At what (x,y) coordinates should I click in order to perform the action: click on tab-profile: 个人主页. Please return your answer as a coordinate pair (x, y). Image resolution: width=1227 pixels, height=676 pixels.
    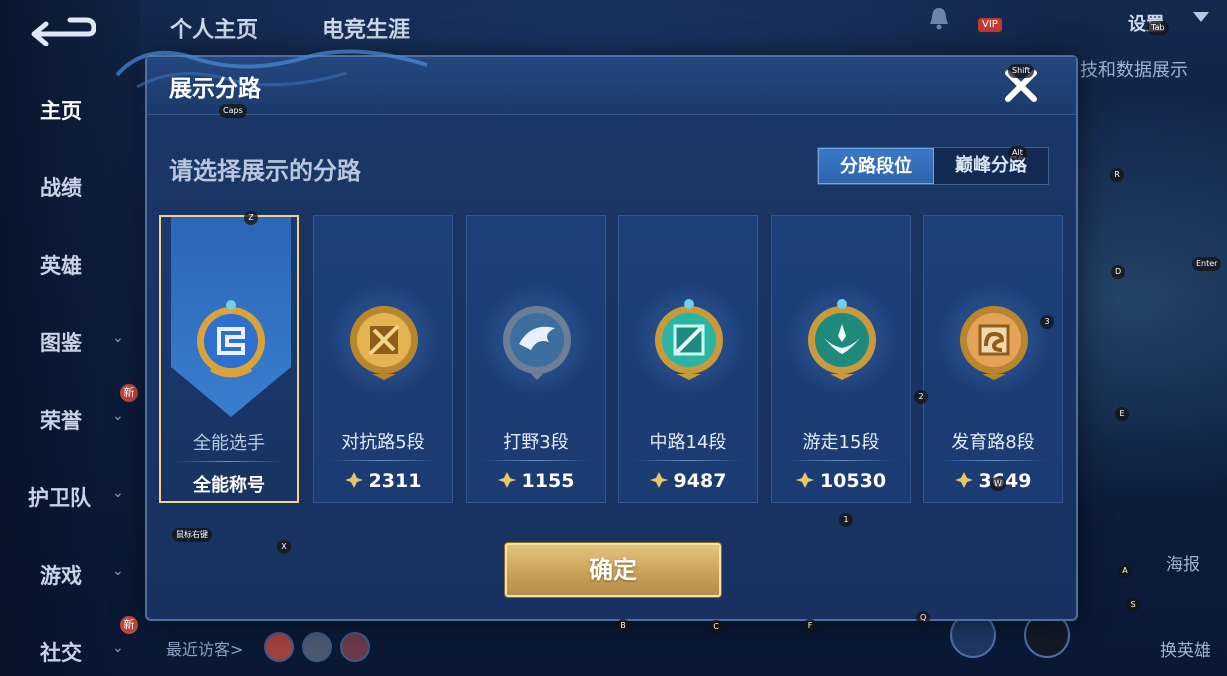
    Looking at the image, I should click on (214, 28).